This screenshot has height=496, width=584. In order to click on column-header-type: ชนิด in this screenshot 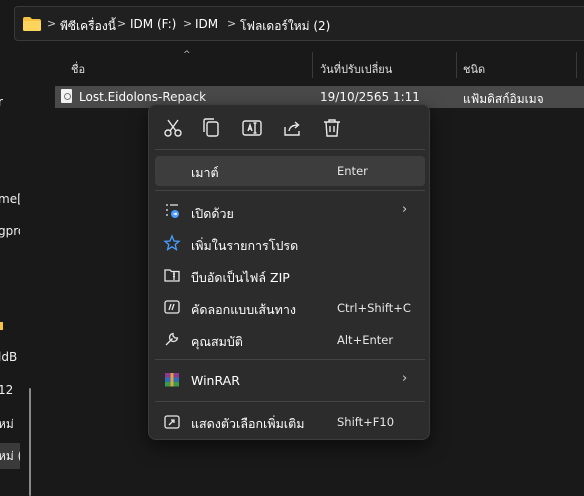, I will do `click(474, 69)`.